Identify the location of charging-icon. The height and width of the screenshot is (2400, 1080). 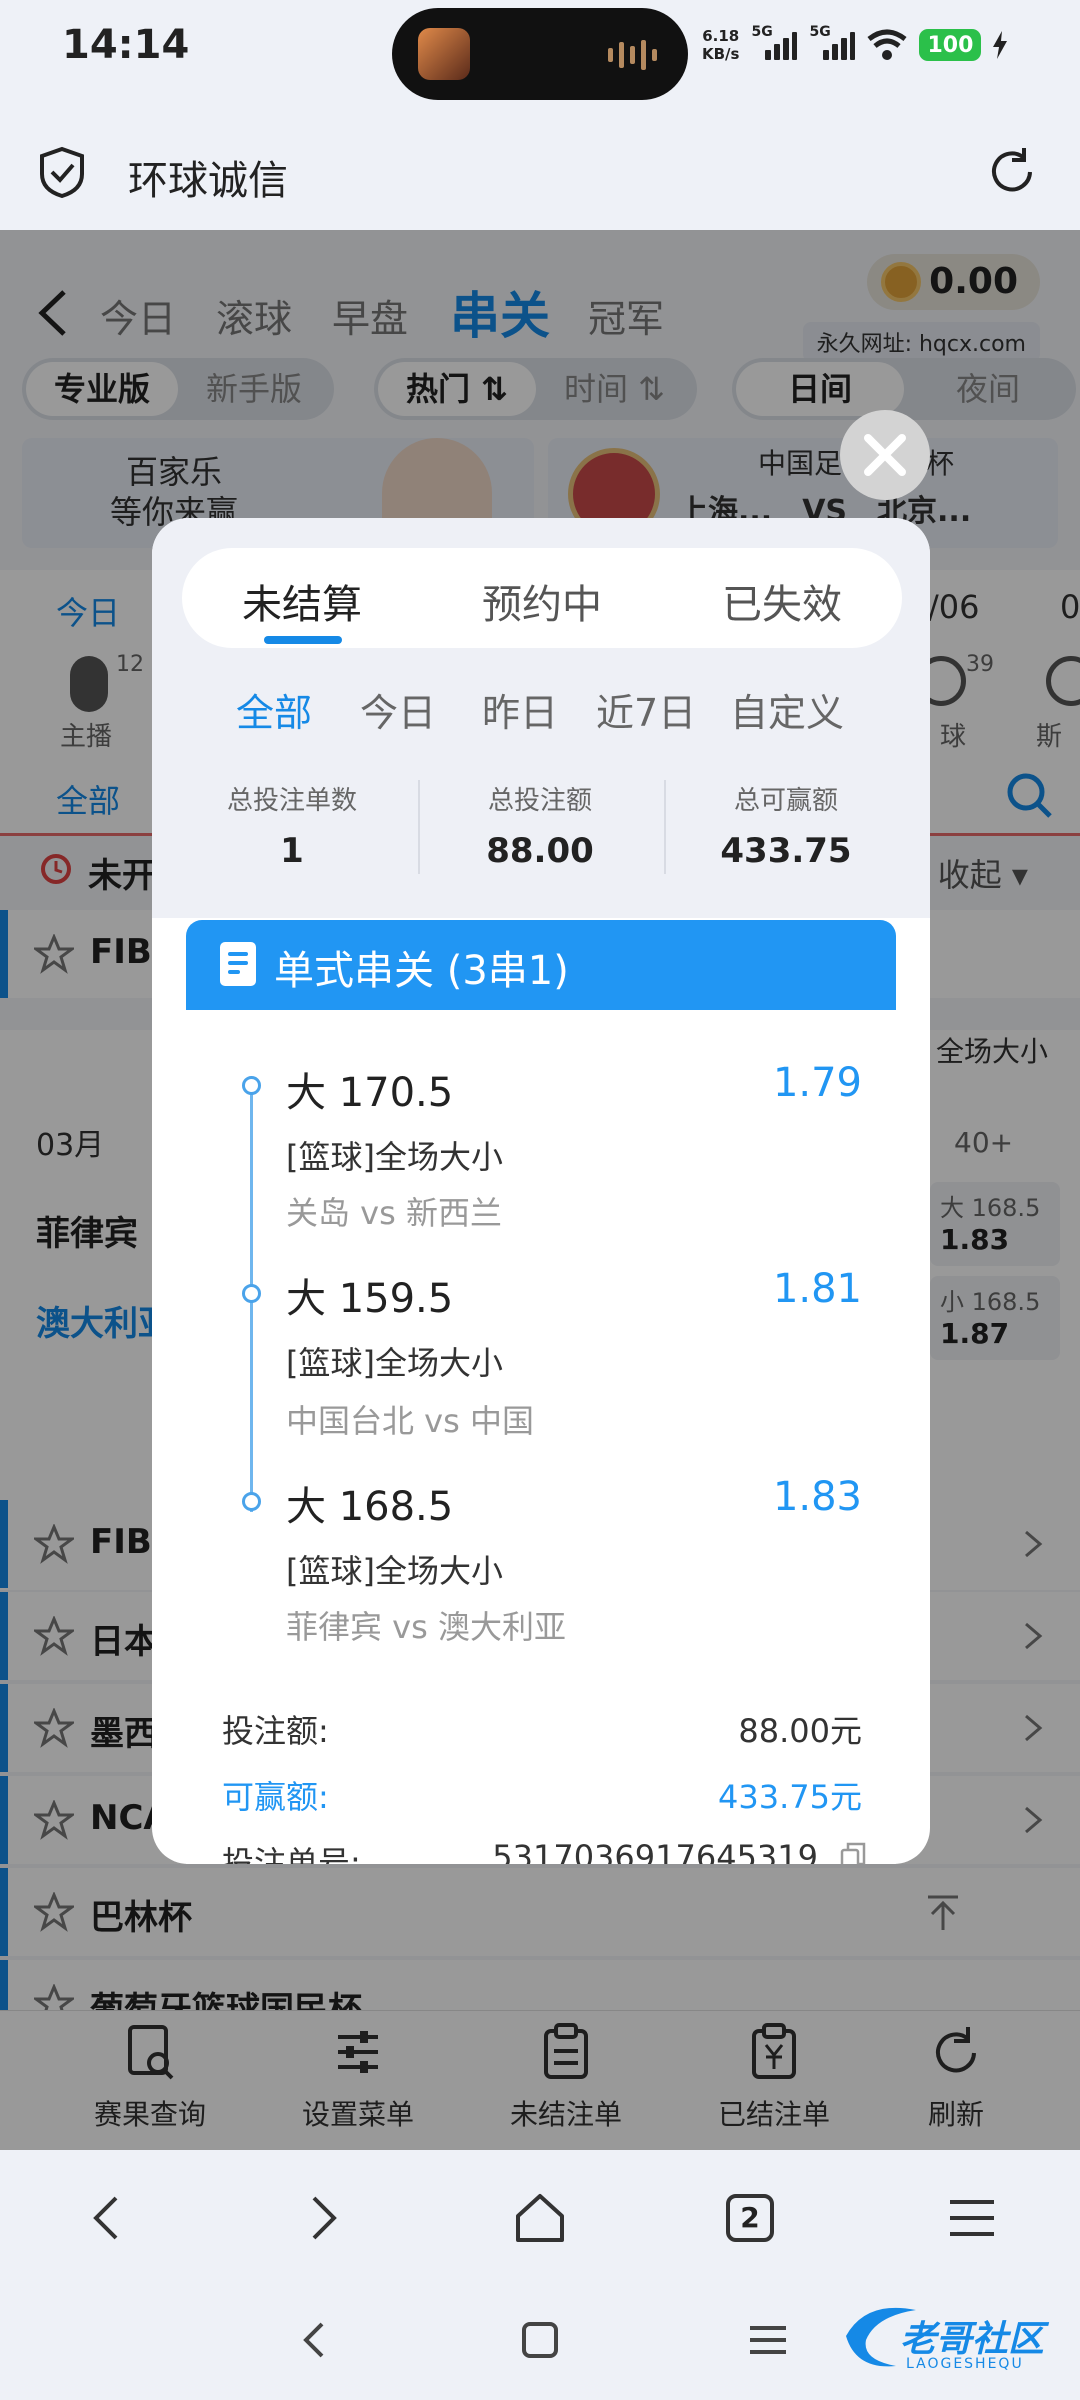
(1000, 45).